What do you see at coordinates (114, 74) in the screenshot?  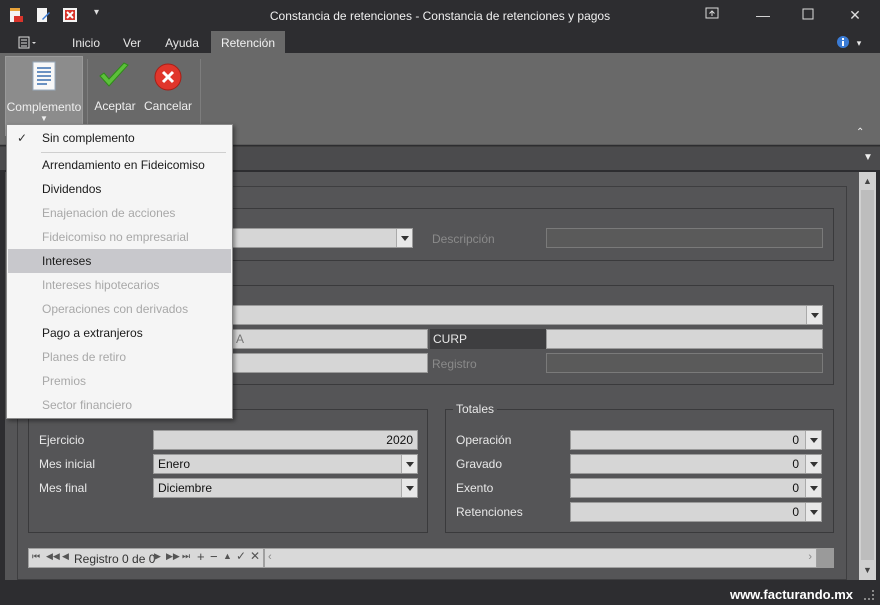 I see `checkmark-icon` at bounding box center [114, 74].